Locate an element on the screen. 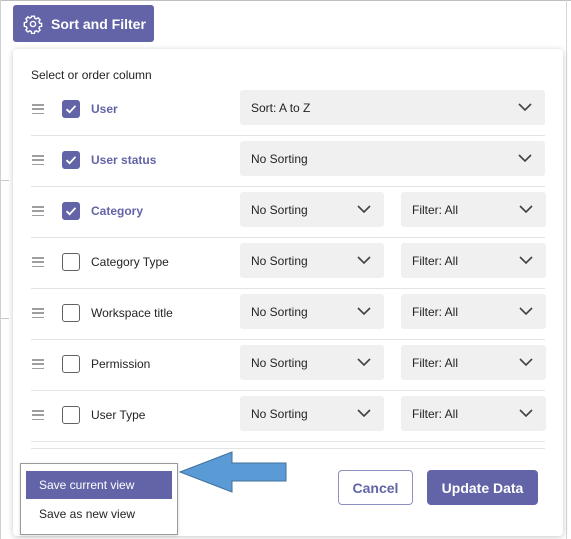 Image resolution: width=571 pixels, height=539 pixels. arrow-left-icon is located at coordinates (232, 472).